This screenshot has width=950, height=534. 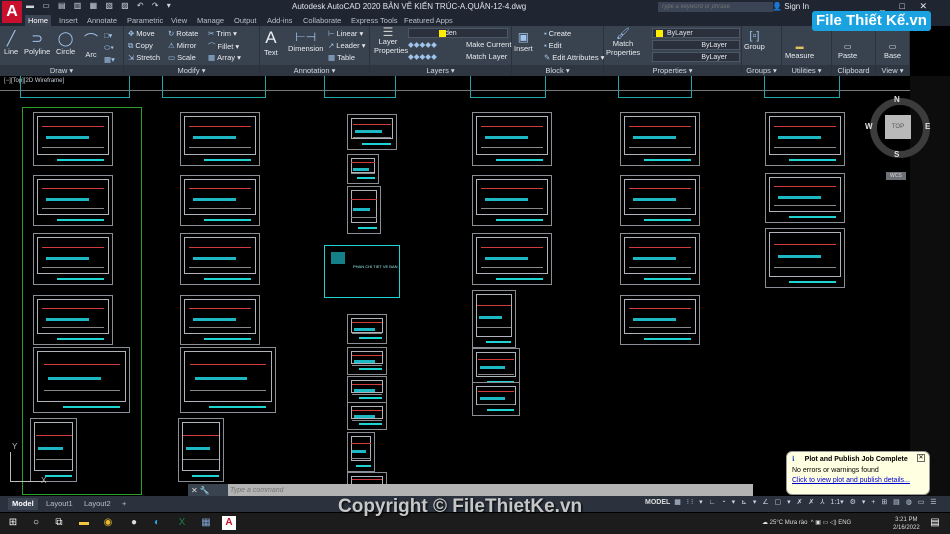 I want to click on tab-add-ins: Add-ins, so click(x=279, y=20).